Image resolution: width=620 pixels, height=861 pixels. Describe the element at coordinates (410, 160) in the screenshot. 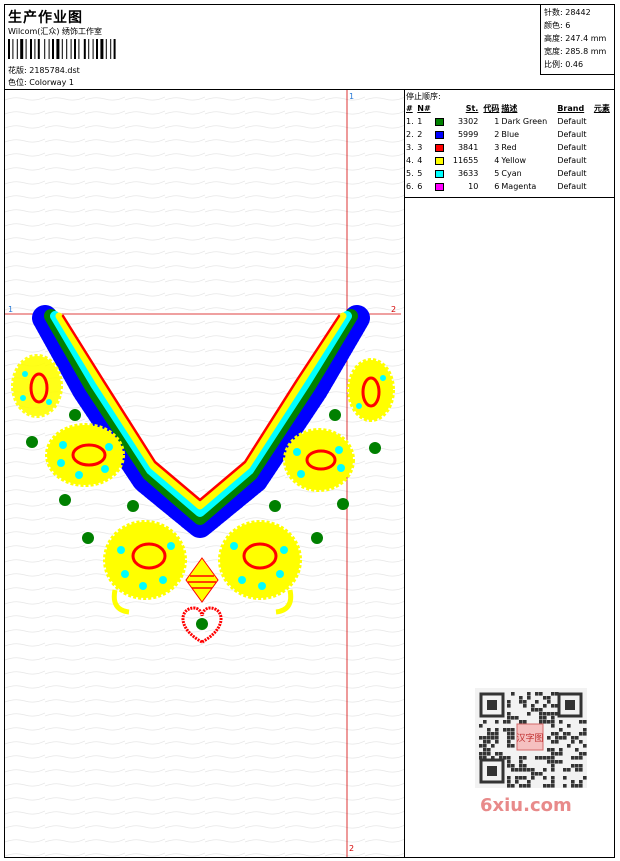

I see `row-index: 4.` at that location.